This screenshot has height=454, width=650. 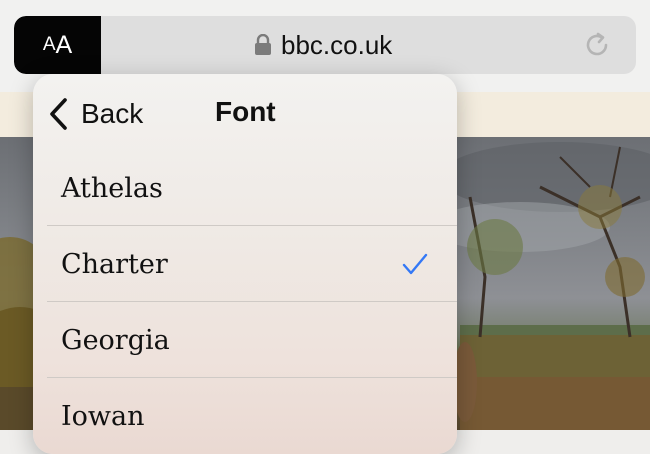 I want to click on font-option-label: Iowan, so click(x=103, y=416).